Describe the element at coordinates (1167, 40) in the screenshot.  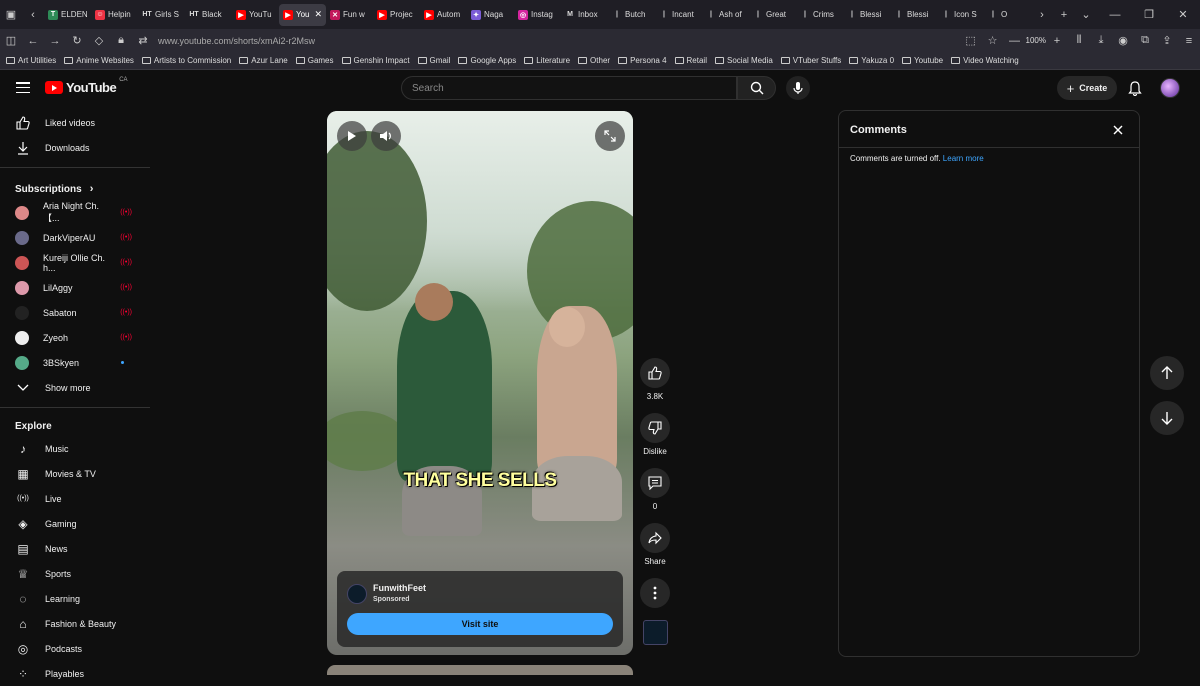
I see `share-icon: ⇪` at that location.